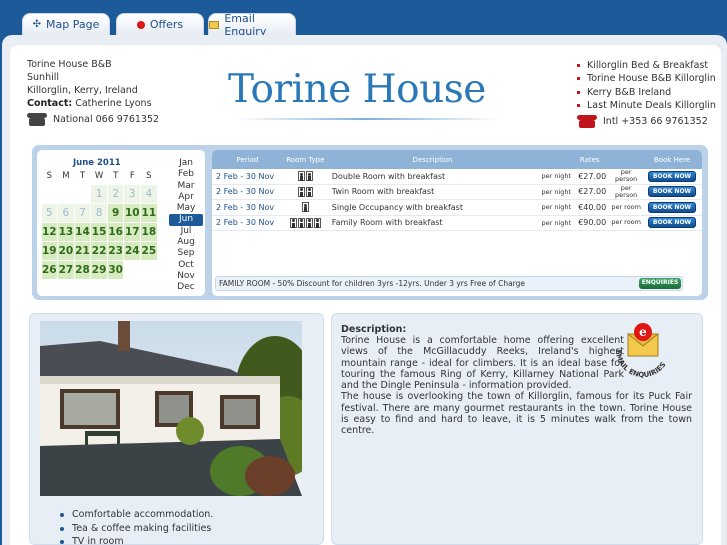 The width and height of the screenshot is (727, 545). Describe the element at coordinates (49, 269) in the screenshot. I see `calendar-day-available: 26` at that location.